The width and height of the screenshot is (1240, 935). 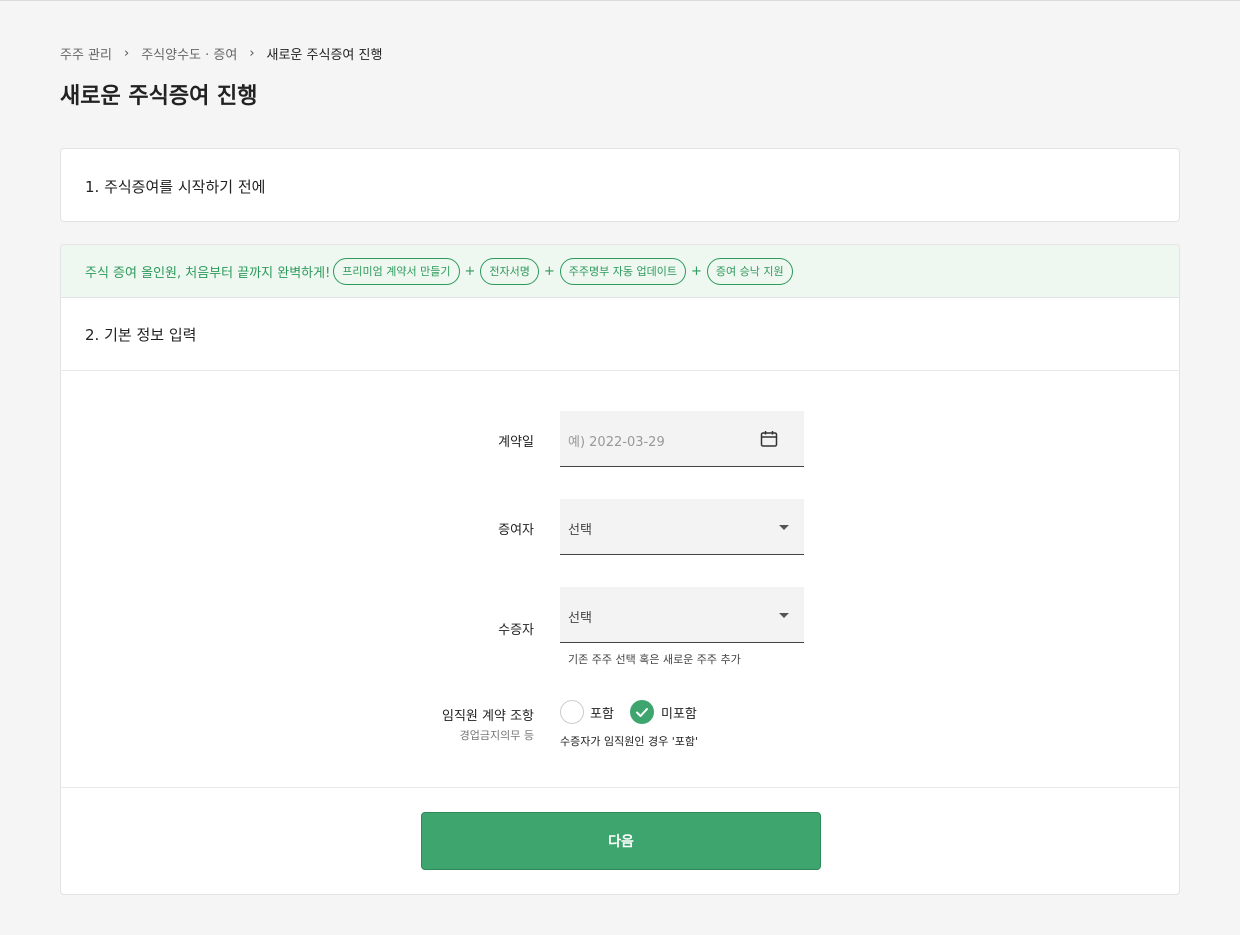 I want to click on include-radio-label: 포함, so click(x=602, y=712).